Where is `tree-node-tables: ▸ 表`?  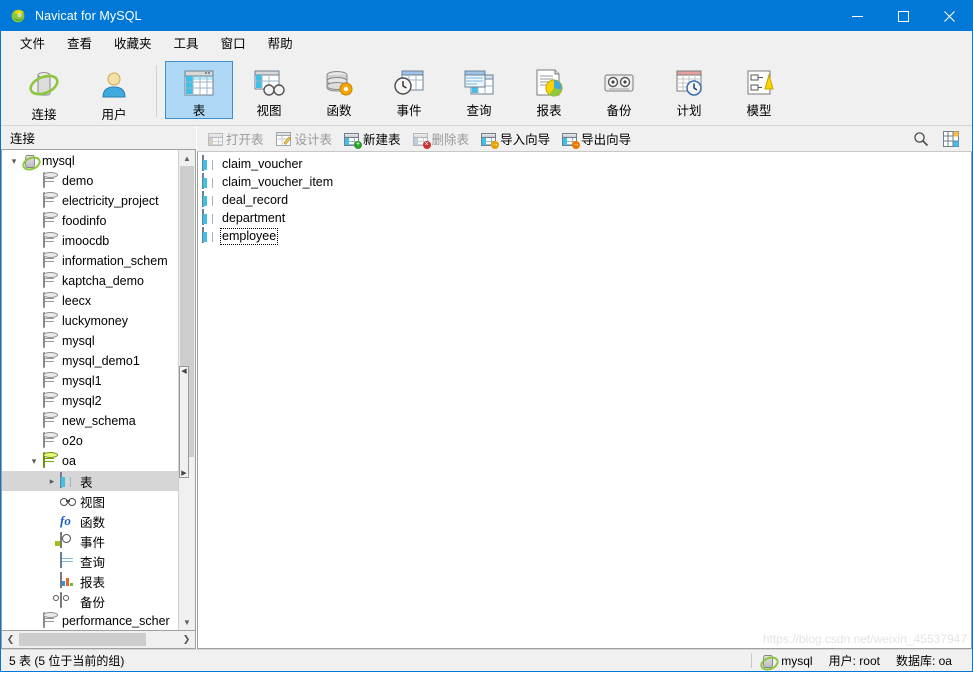
tree-node-tables: ▸ 表 is located at coordinates (90, 481).